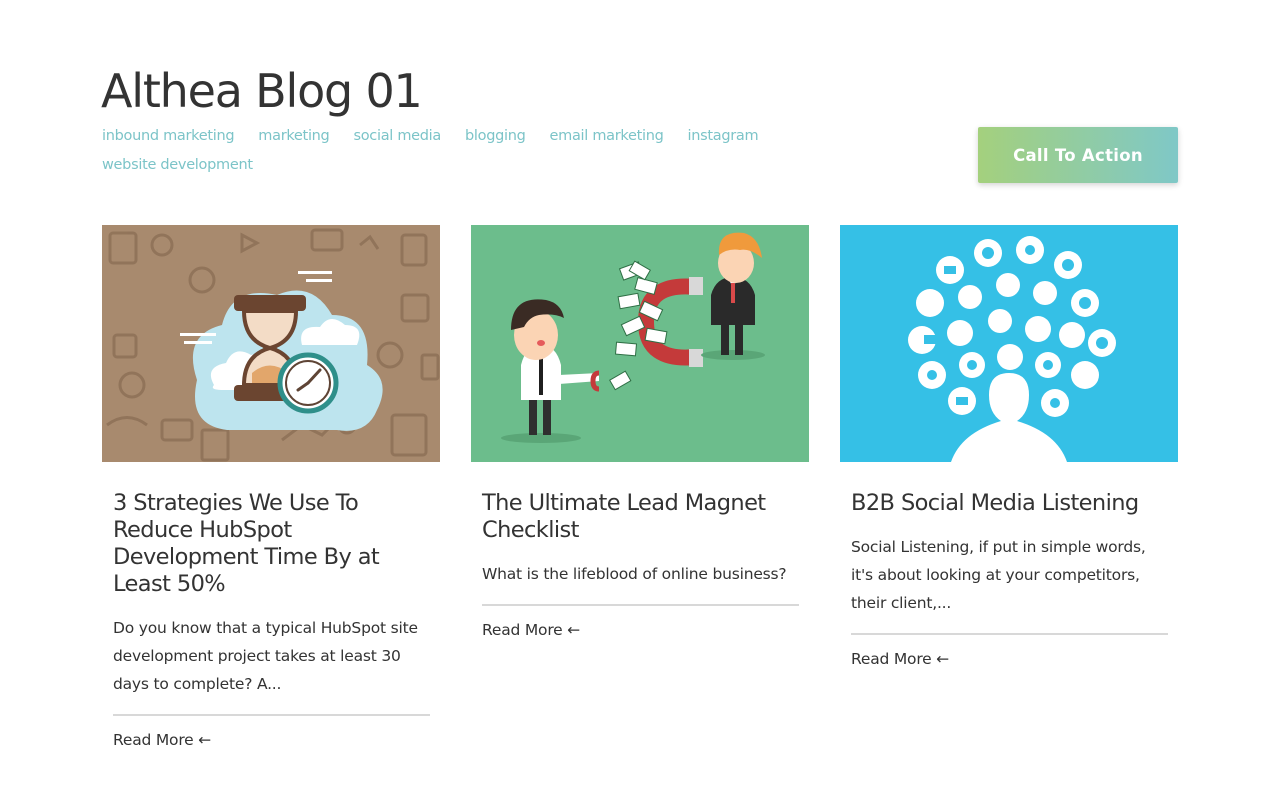 This screenshot has width=1280, height=804. What do you see at coordinates (1078, 155) in the screenshot?
I see `call-to-action-button: Call To Action` at bounding box center [1078, 155].